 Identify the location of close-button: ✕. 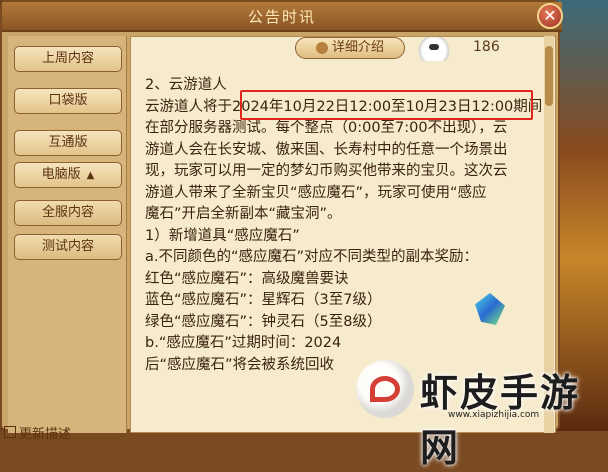
(550, 16).